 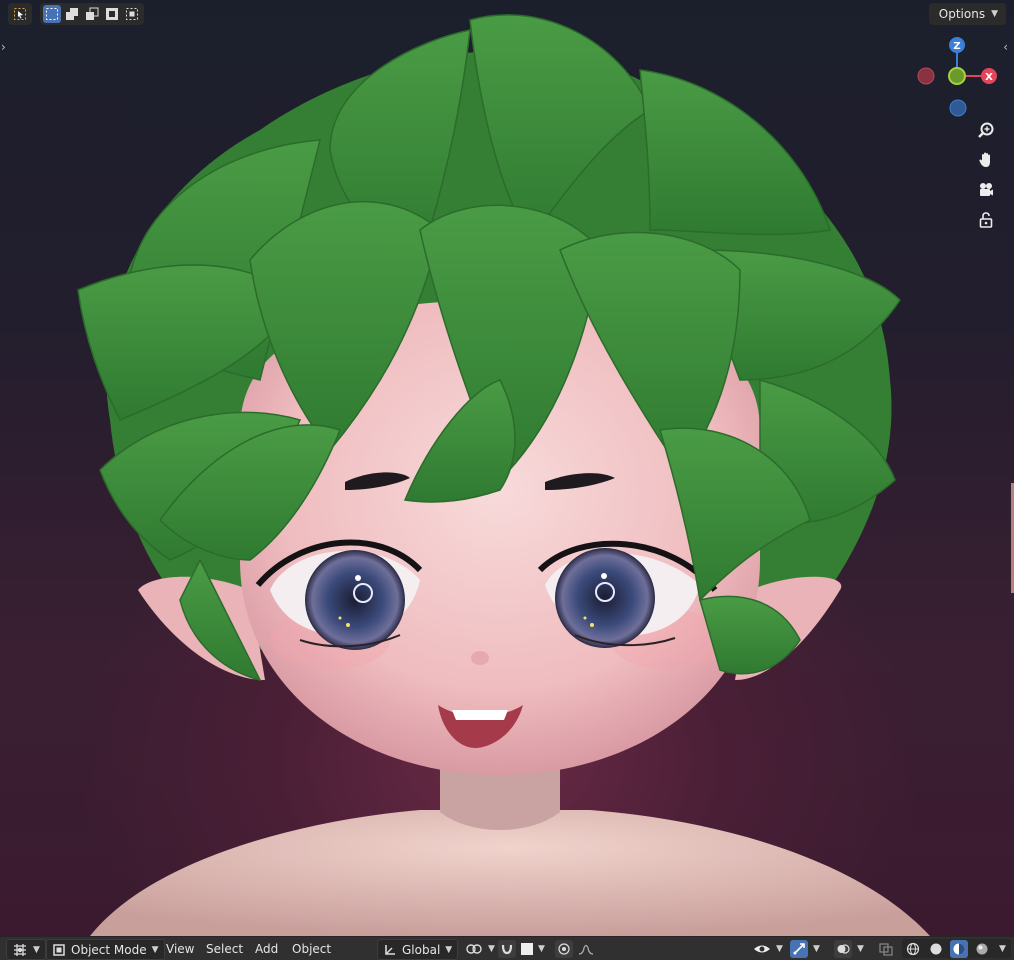 What do you see at coordinates (3, 47) in the screenshot?
I see `toolbar-expand-icon: ›` at bounding box center [3, 47].